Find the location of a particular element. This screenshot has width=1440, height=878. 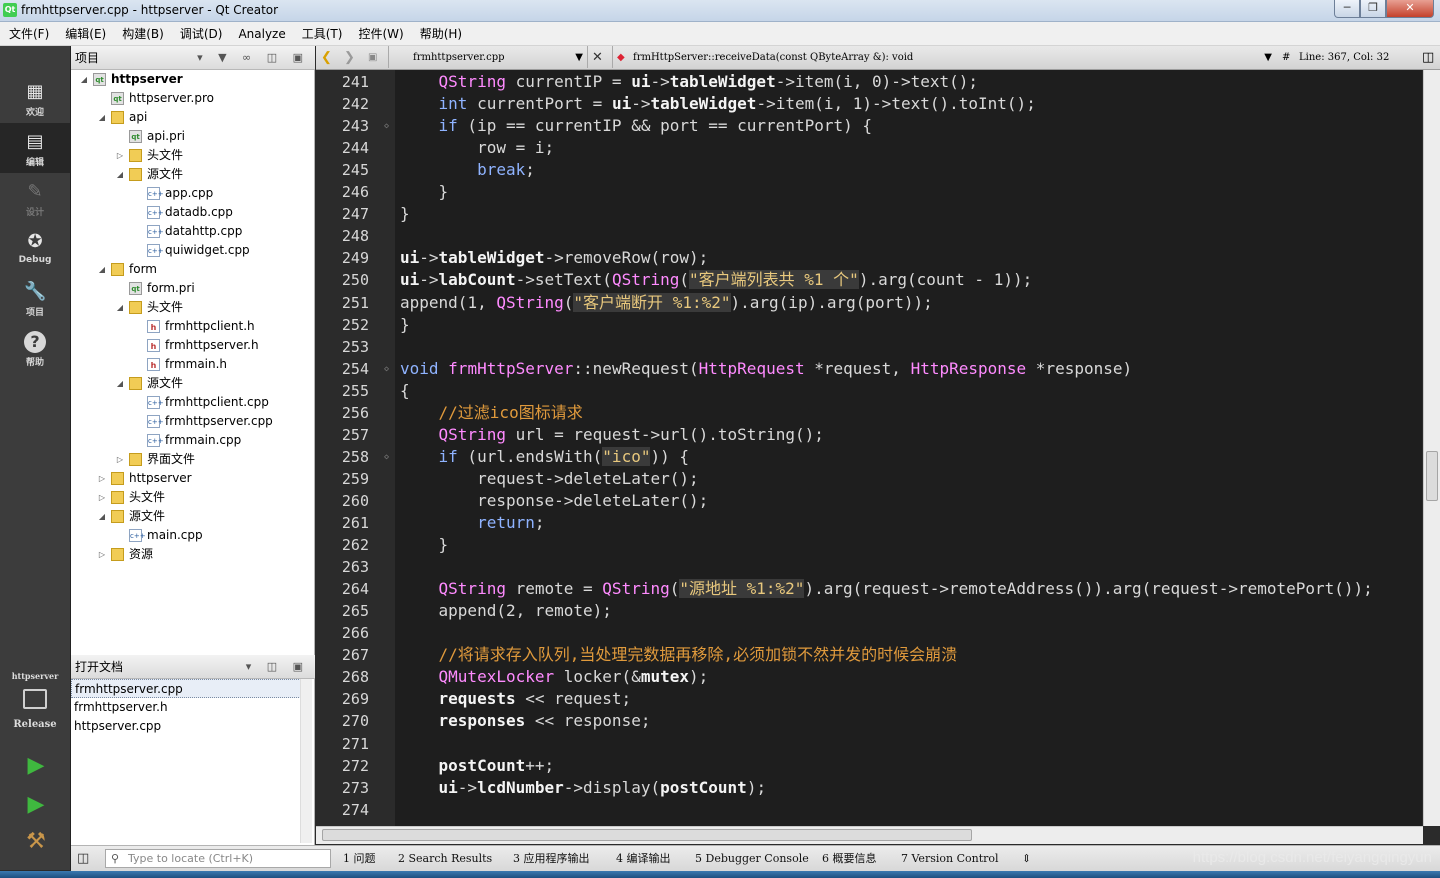

tree-item: ◢ api is located at coordinates (193, 117).